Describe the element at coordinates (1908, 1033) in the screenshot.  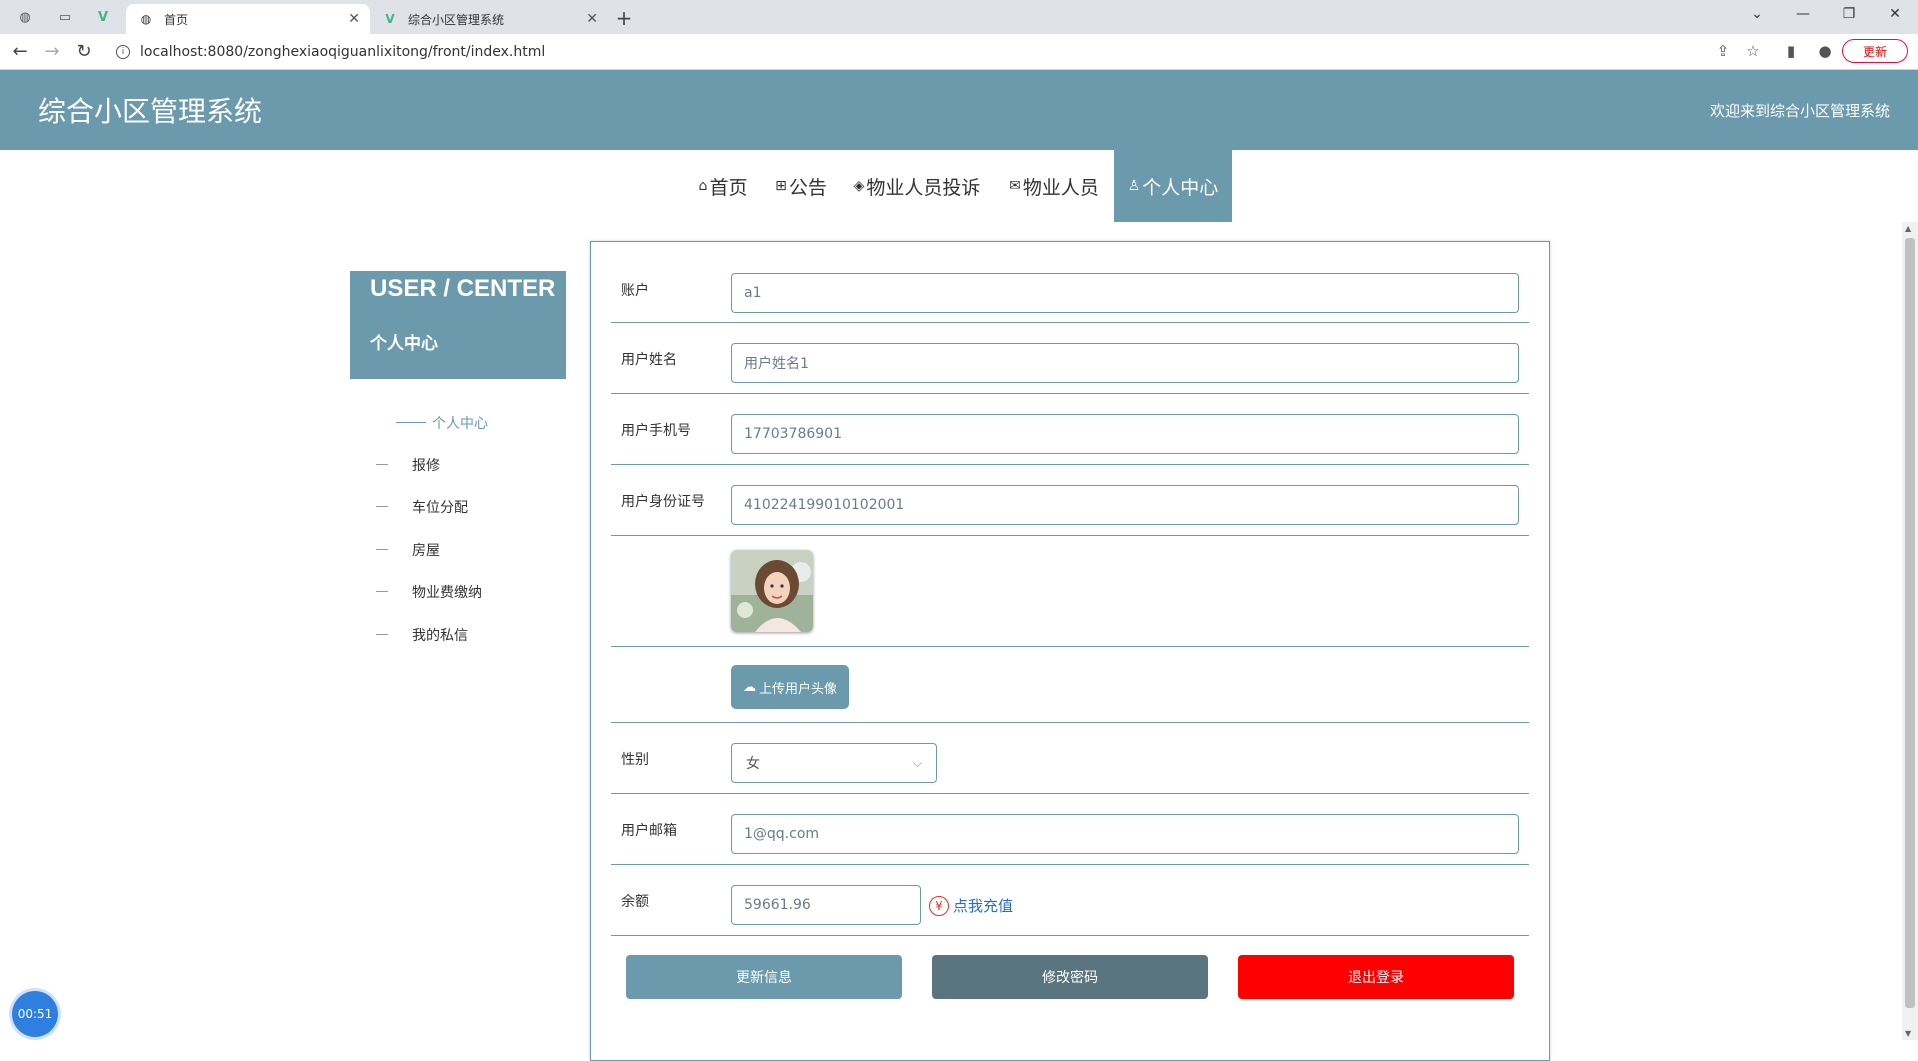
I see `scroll-down-icon: ▼` at that location.